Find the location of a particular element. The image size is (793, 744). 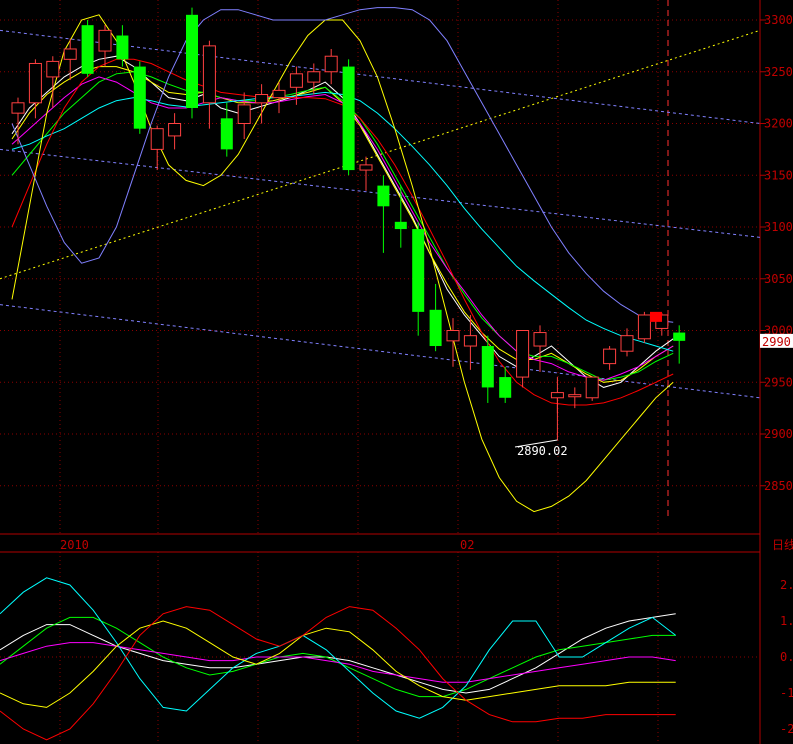

y-tick-label: 3100 is located at coordinates (778, 227).